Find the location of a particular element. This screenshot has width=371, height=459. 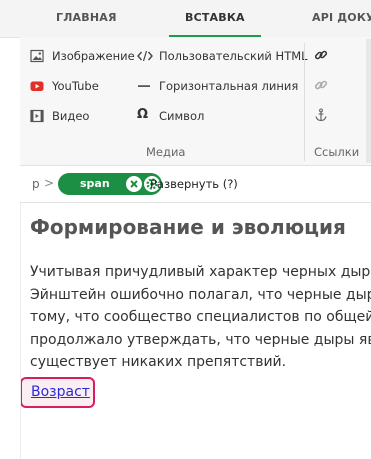

insert-youtube-label: YouTube is located at coordinates (75, 86).